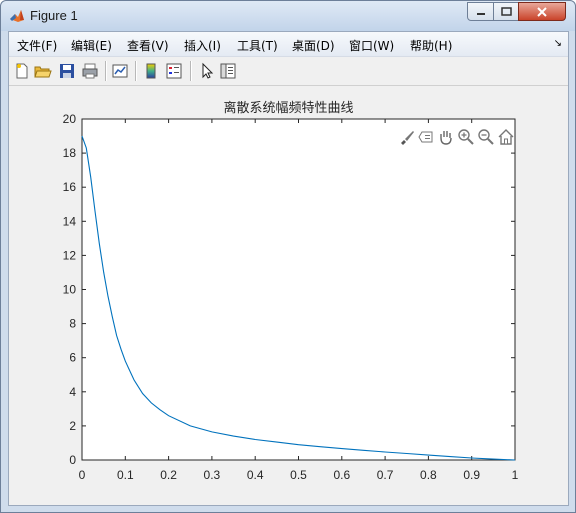 This screenshot has width=576, height=513. I want to click on menu-insert: 插入(I), so click(202, 45).